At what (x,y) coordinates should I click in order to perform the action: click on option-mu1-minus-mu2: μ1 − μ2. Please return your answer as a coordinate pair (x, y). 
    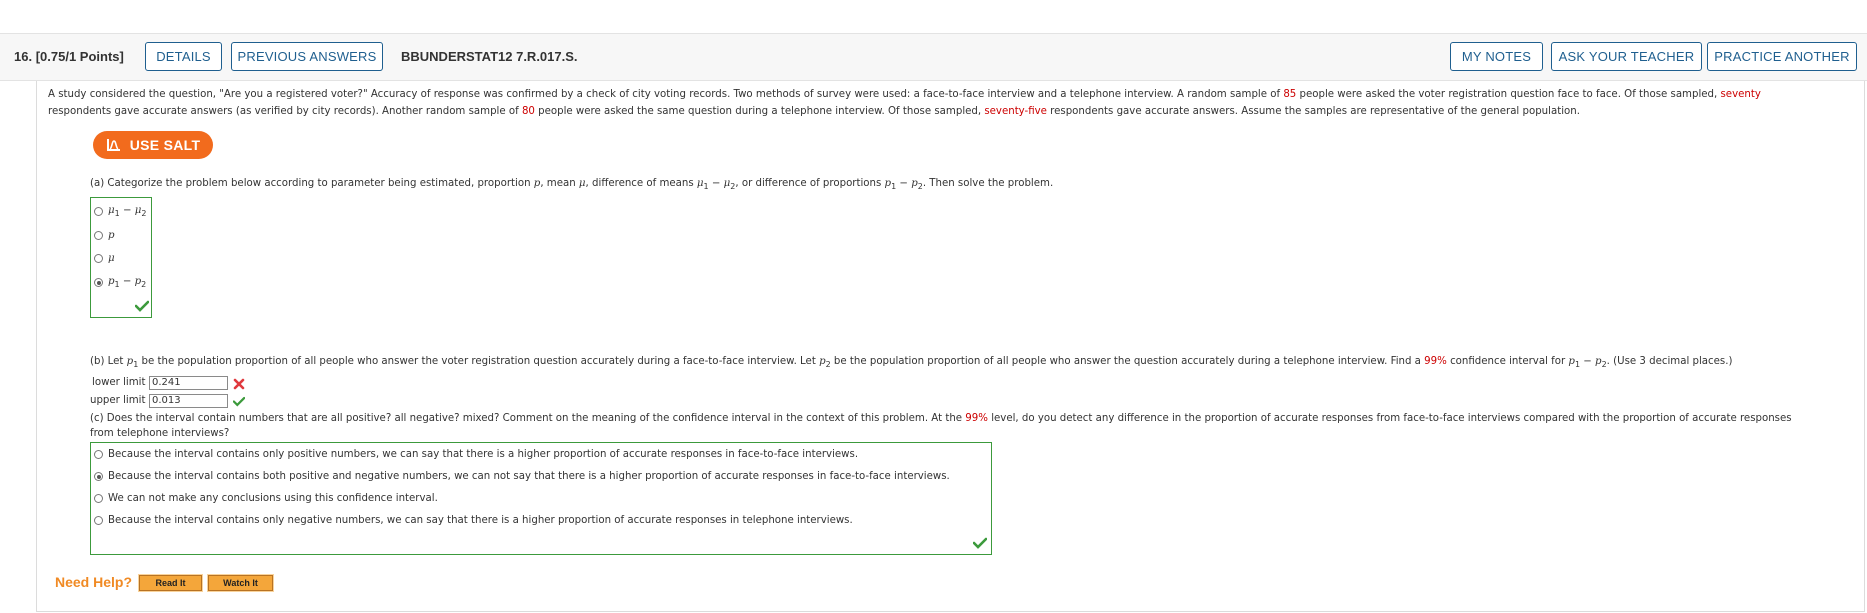
    Looking at the image, I should click on (120, 211).